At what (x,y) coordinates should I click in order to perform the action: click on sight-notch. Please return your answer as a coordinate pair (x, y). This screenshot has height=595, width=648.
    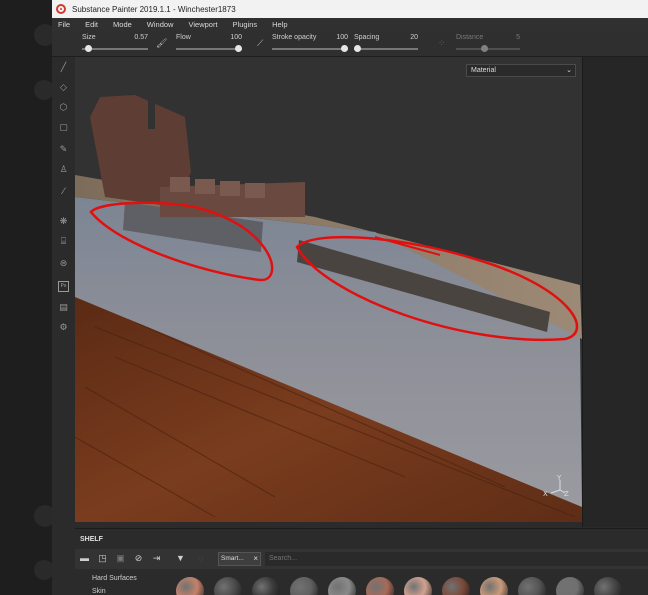
    Looking at the image, I should click on (151, 113).